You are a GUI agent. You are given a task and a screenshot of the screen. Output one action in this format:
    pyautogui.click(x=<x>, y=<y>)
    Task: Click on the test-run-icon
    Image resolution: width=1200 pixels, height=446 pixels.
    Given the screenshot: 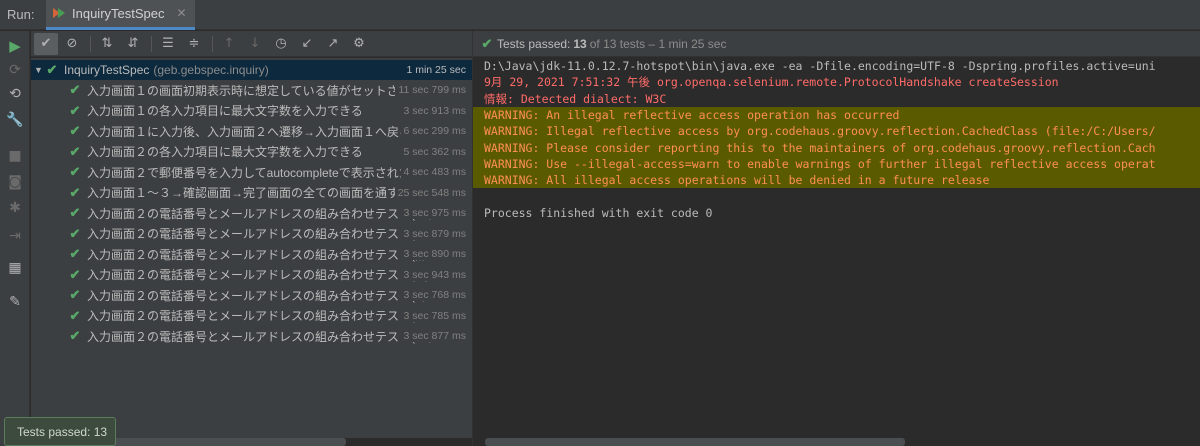 What is the action you would take?
    pyautogui.click(x=59, y=13)
    